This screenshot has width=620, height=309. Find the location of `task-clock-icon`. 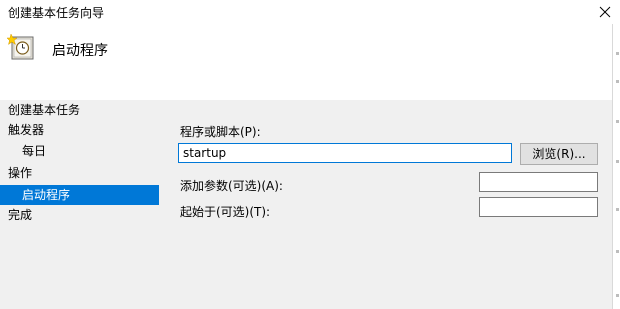

task-clock-icon is located at coordinates (20, 46).